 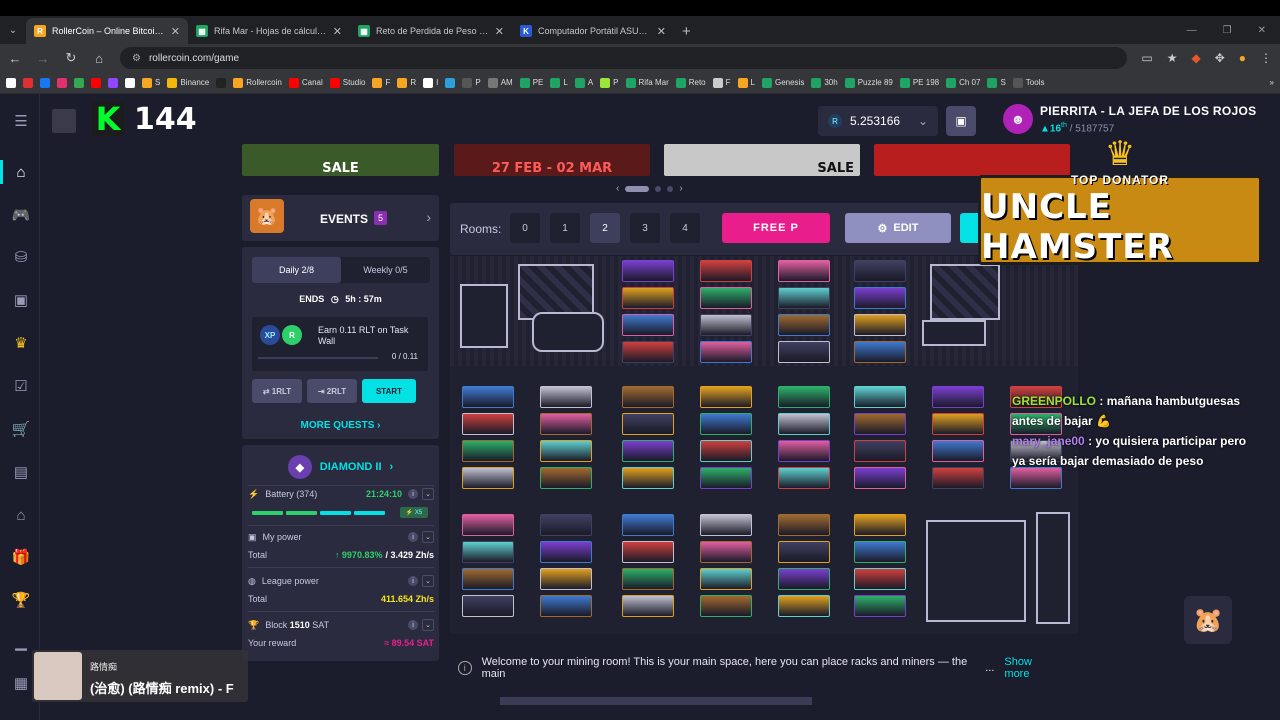 What do you see at coordinates (1192, 30) in the screenshot?
I see `minimize-icon: —` at bounding box center [1192, 30].